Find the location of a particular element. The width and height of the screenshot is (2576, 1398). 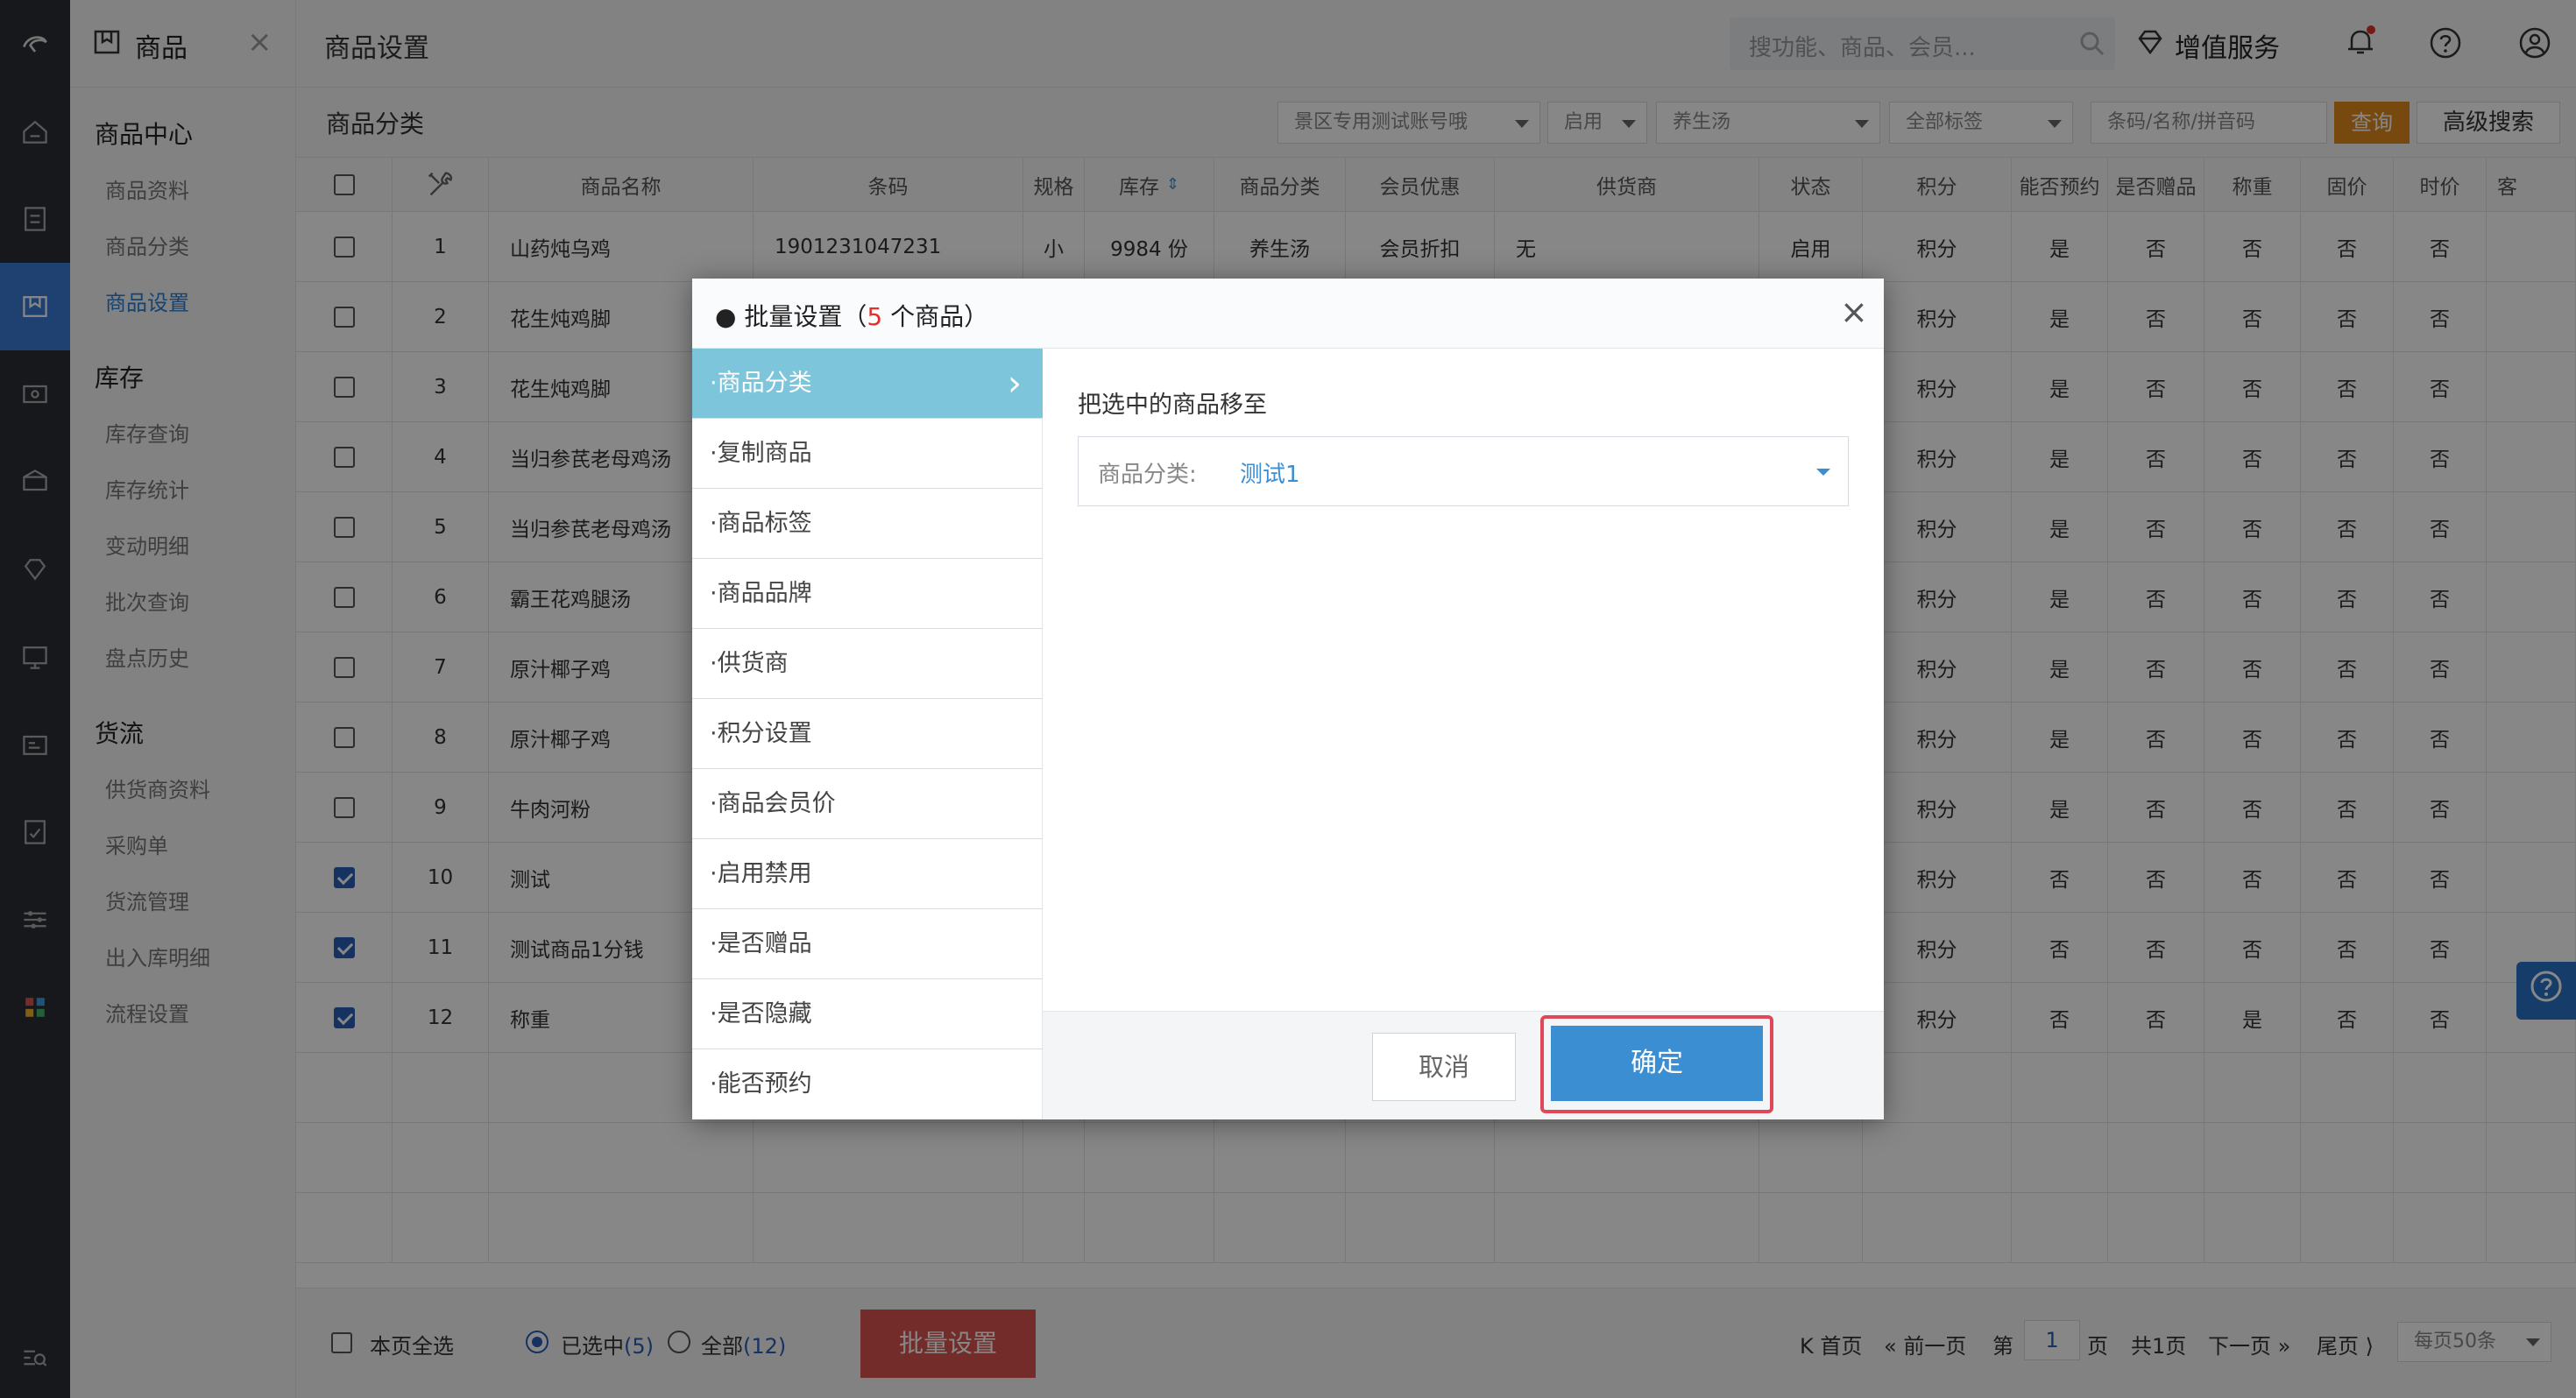

menu-item-member-price: ·商品会员价 is located at coordinates (867, 804).